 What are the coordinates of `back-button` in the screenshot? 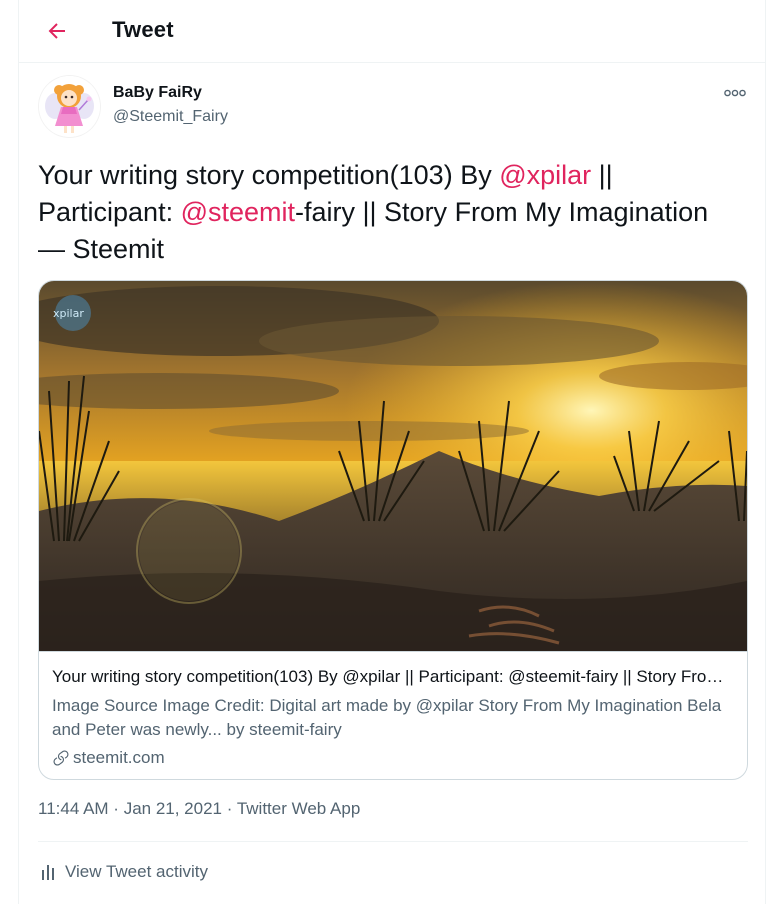 It's located at (57, 31).